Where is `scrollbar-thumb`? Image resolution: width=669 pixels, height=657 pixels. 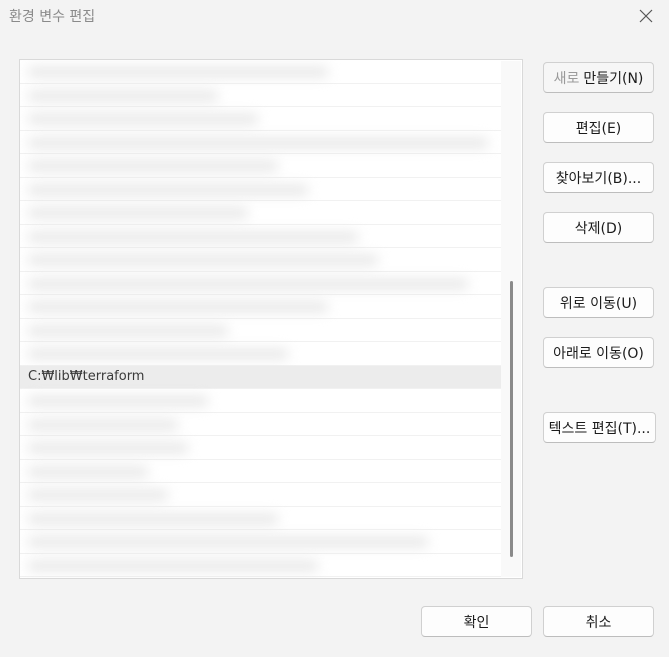 scrollbar-thumb is located at coordinates (511, 419).